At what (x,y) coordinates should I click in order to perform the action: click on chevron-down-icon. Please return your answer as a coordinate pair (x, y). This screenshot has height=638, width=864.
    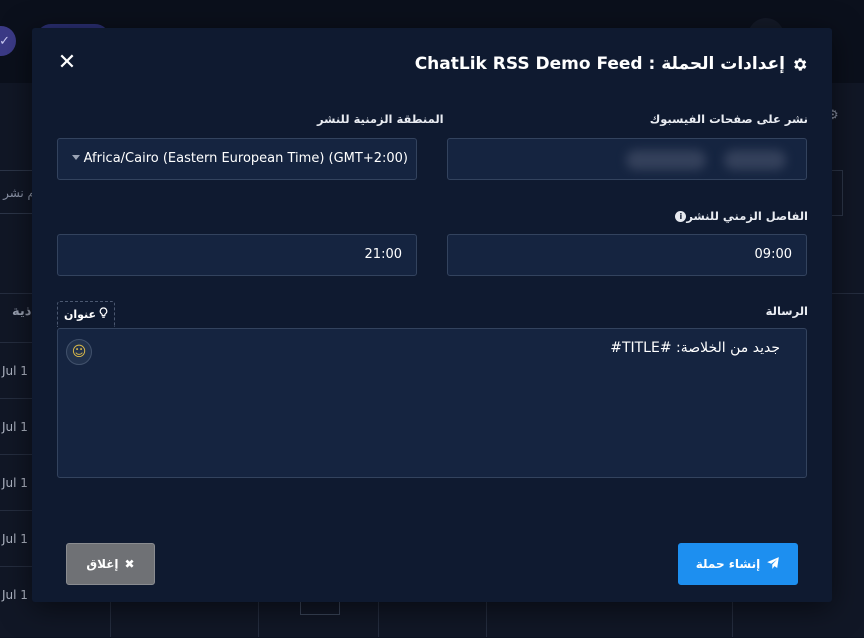
    Looking at the image, I should click on (76, 157).